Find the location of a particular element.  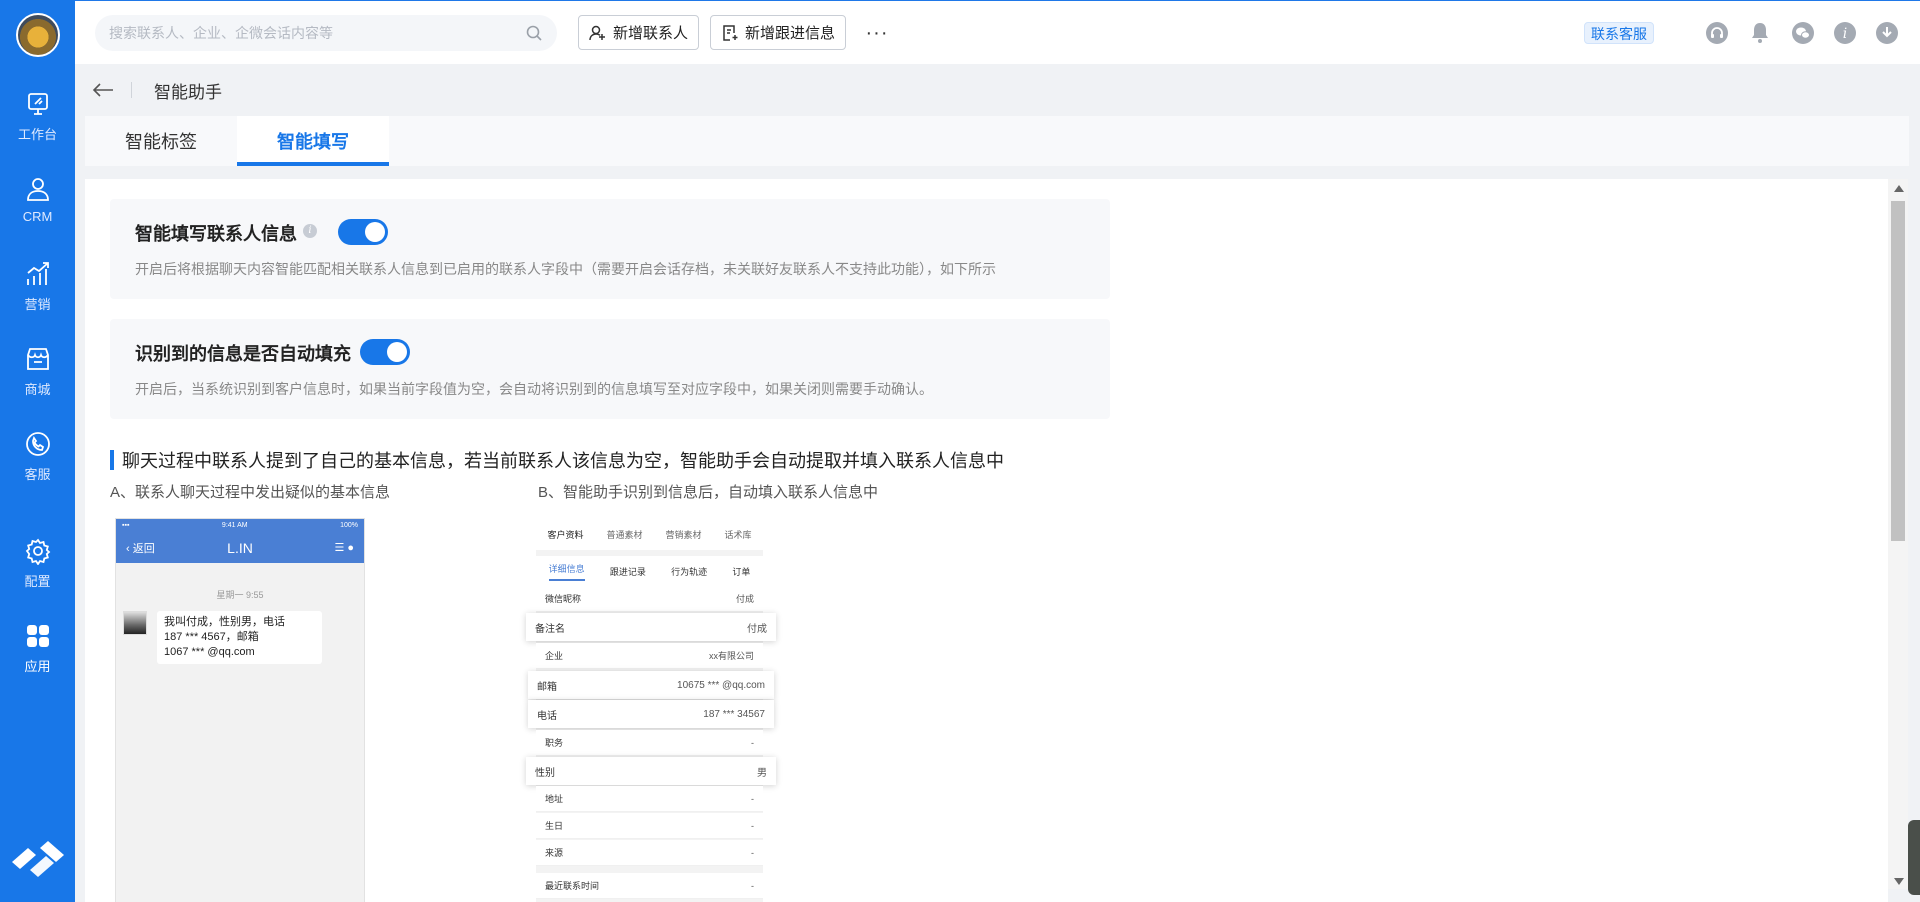

sidebar-item-workbench: 工作台 is located at coordinates (37, 121).